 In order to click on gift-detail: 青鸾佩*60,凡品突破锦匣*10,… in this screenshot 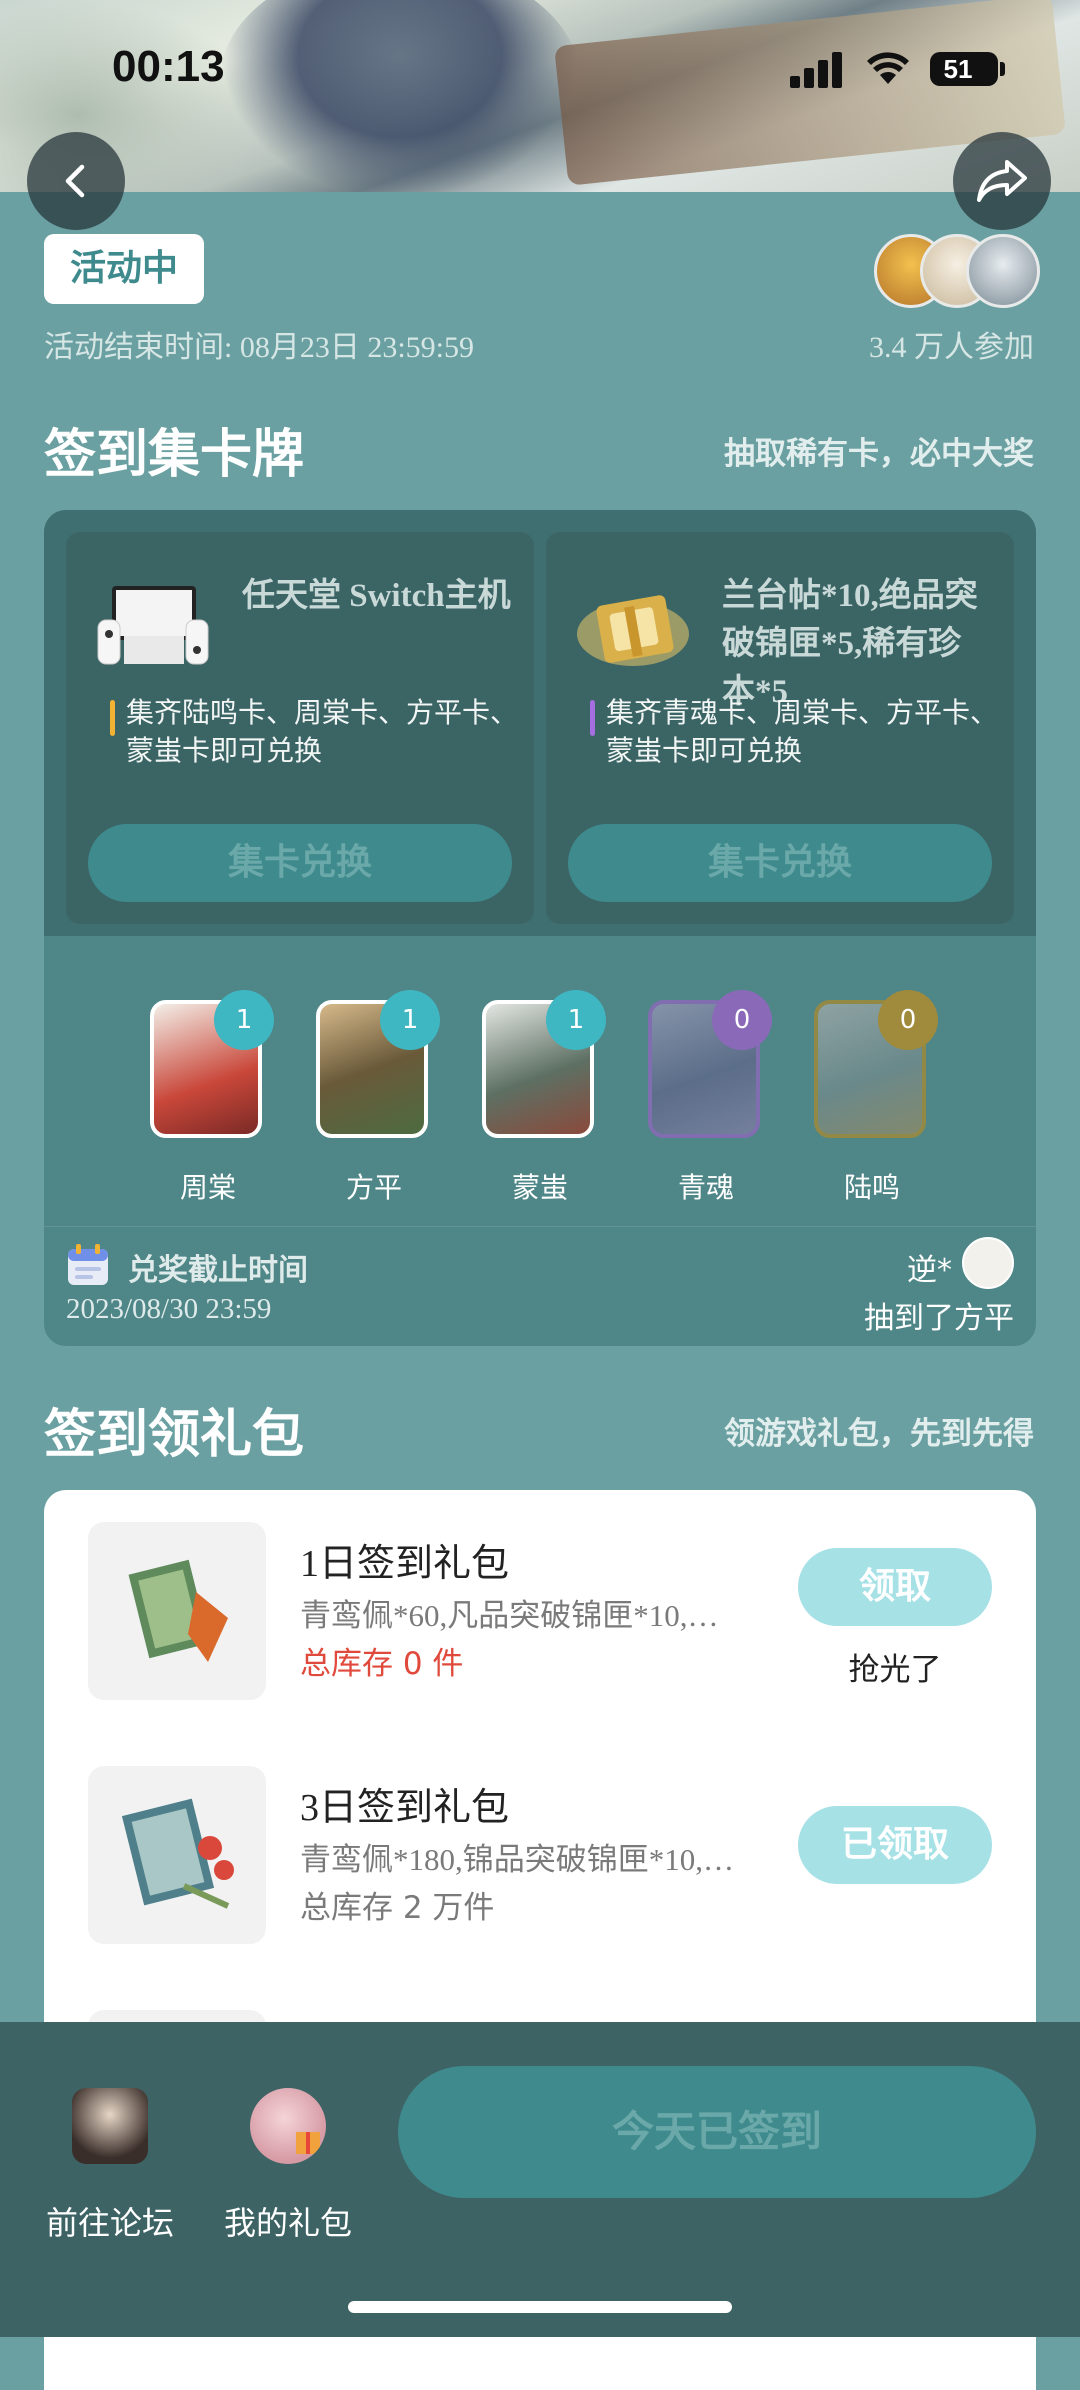, I will do `click(509, 1615)`.